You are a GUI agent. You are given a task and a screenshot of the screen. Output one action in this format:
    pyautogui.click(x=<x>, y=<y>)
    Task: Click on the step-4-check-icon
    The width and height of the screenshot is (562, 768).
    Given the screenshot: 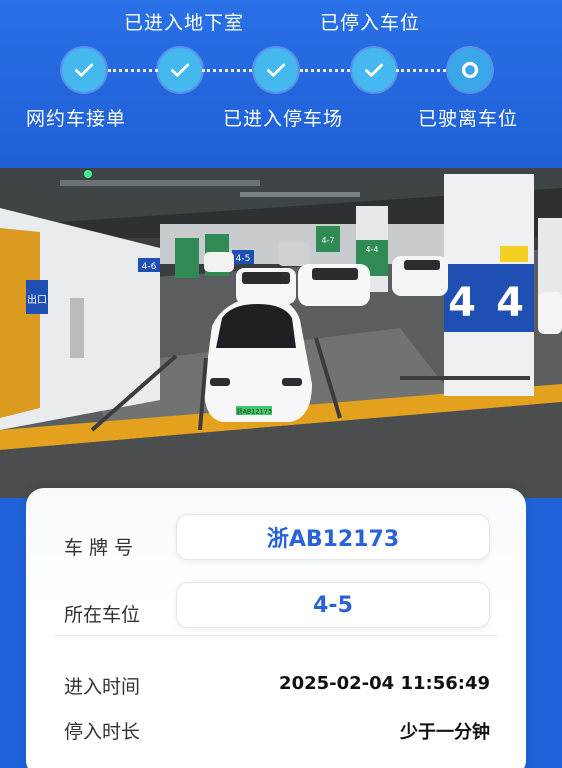 What is the action you would take?
    pyautogui.click(x=374, y=70)
    